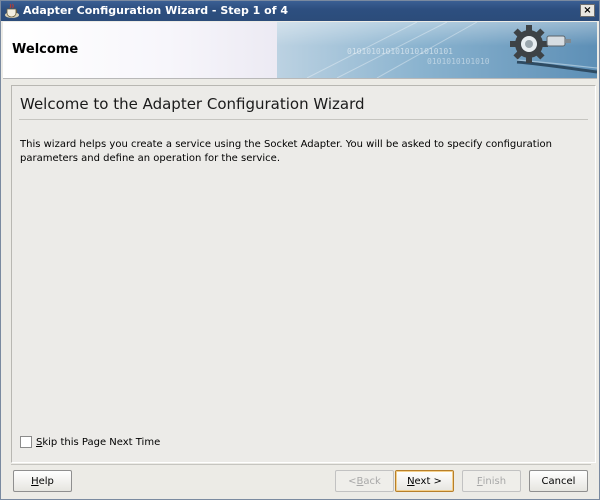 Image resolution: width=600 pixels, height=500 pixels. What do you see at coordinates (12, 10) in the screenshot?
I see `coffee-cup-icon` at bounding box center [12, 10].